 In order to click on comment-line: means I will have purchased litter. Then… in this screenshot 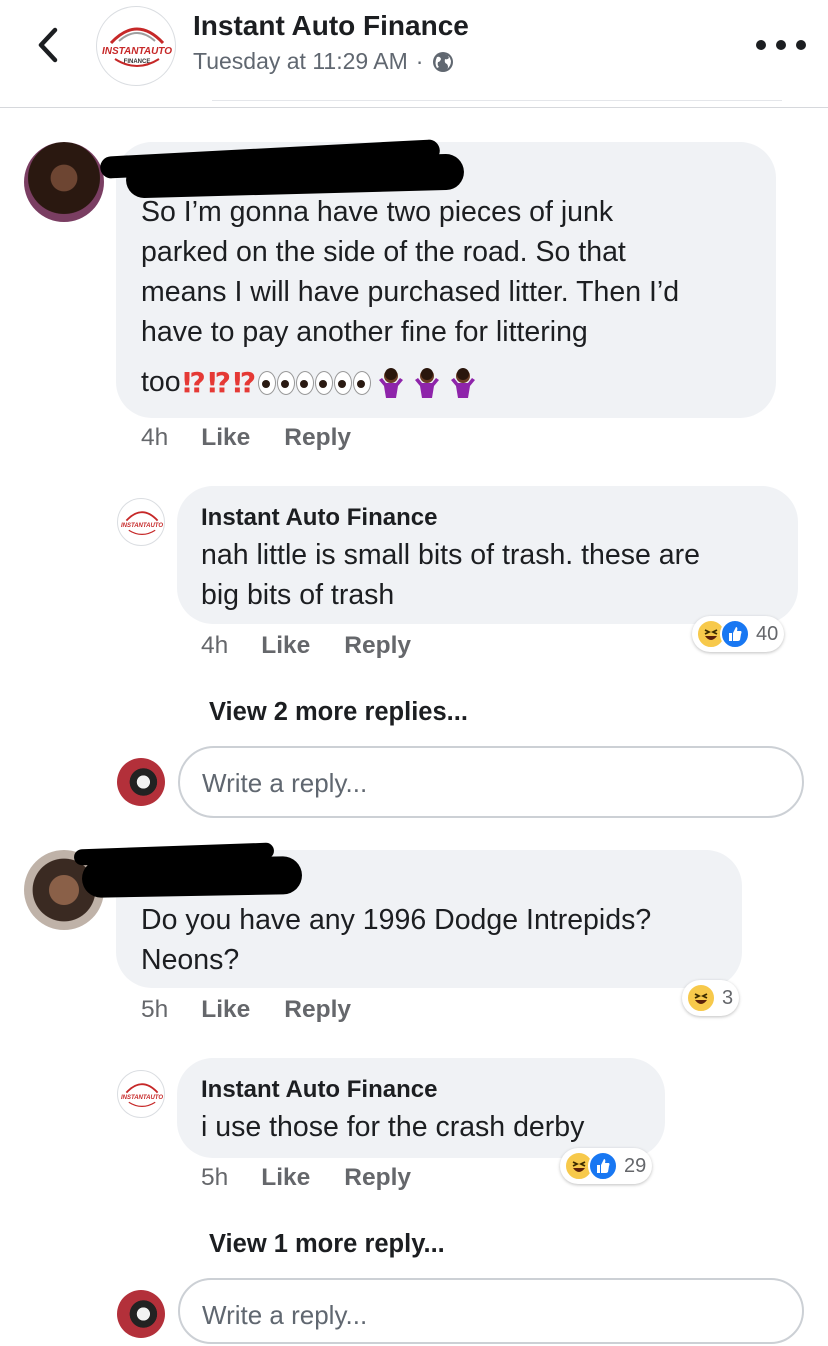, I will do `click(410, 292)`.